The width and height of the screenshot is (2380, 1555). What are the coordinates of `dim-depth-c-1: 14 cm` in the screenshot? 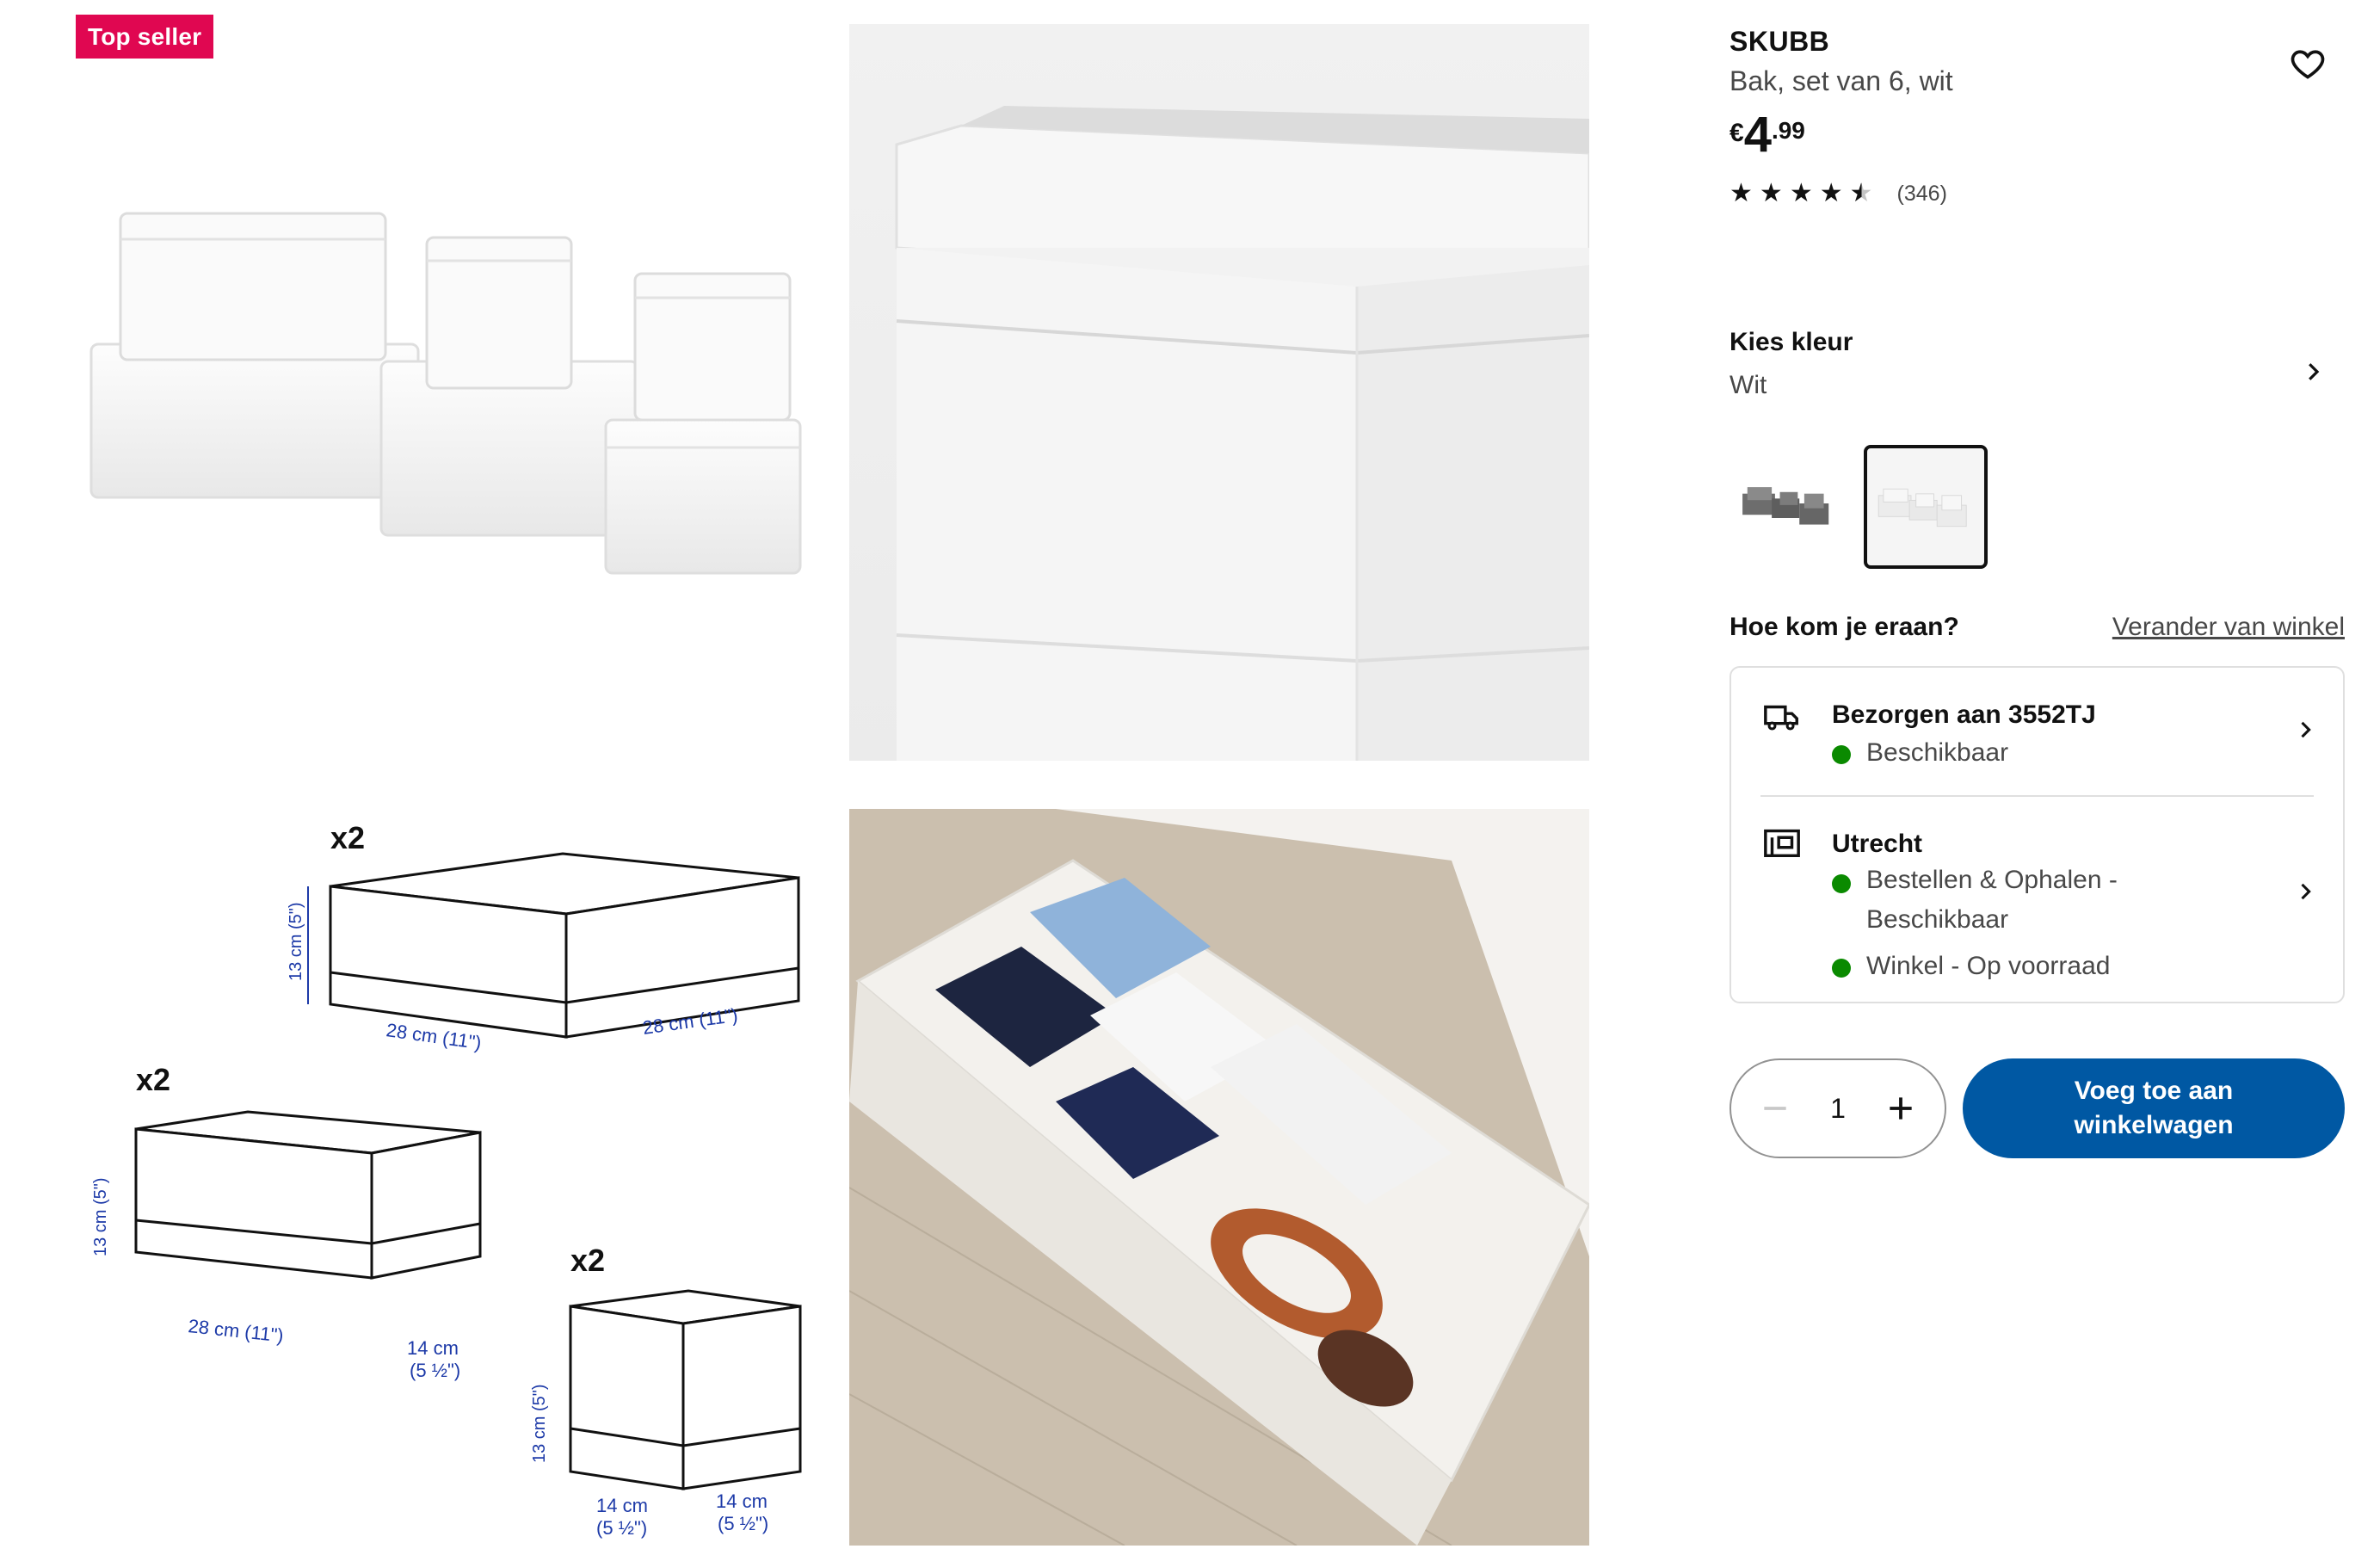 It's located at (742, 1501).